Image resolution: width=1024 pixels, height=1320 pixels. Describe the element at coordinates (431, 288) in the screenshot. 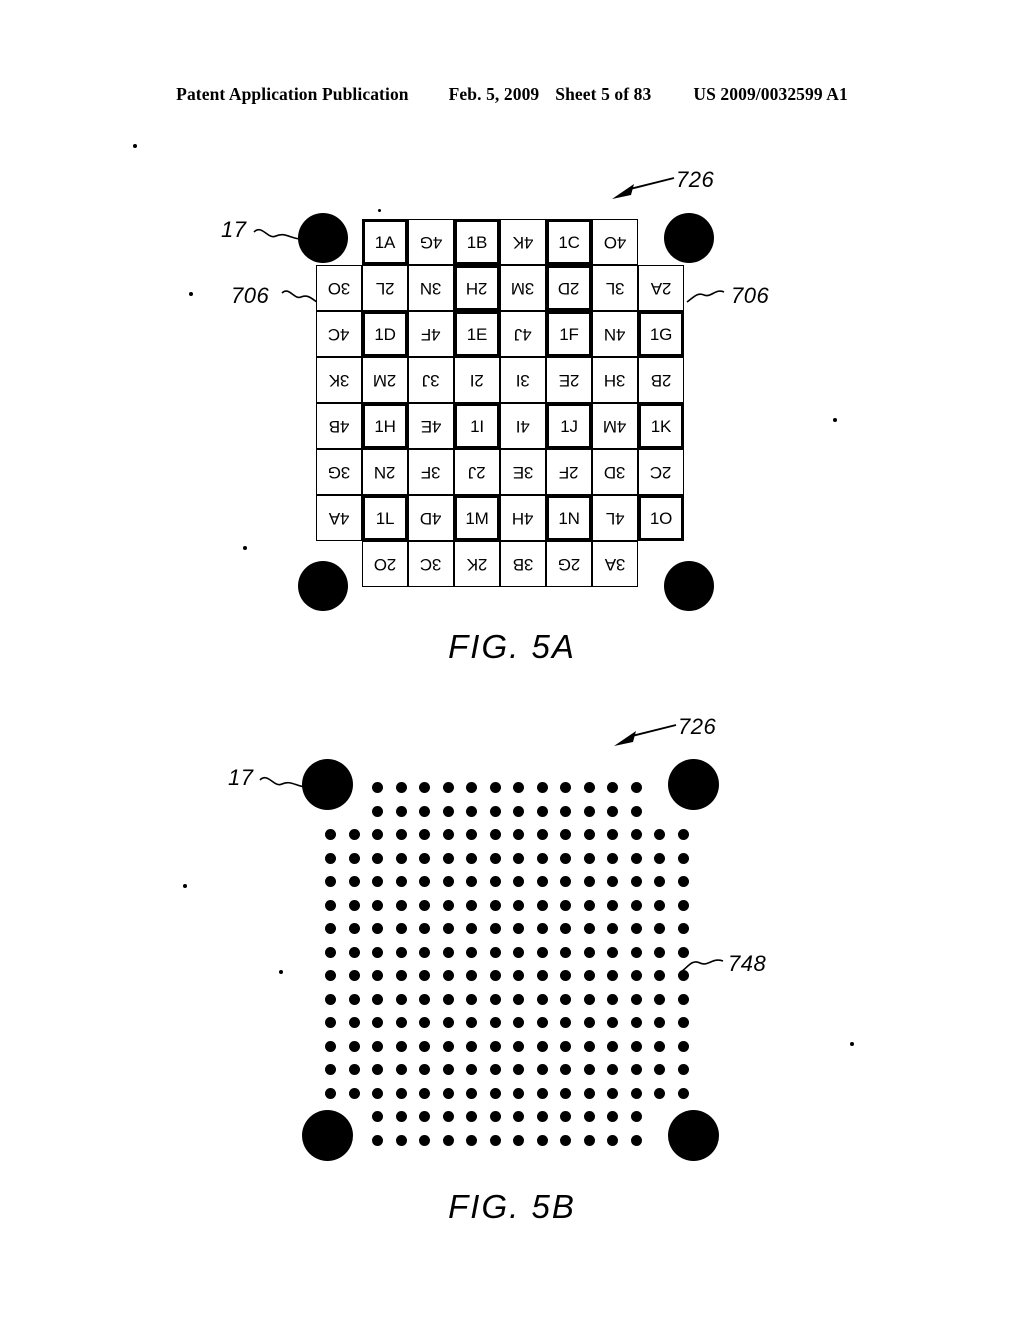

I see `tag-cell: 3N` at that location.